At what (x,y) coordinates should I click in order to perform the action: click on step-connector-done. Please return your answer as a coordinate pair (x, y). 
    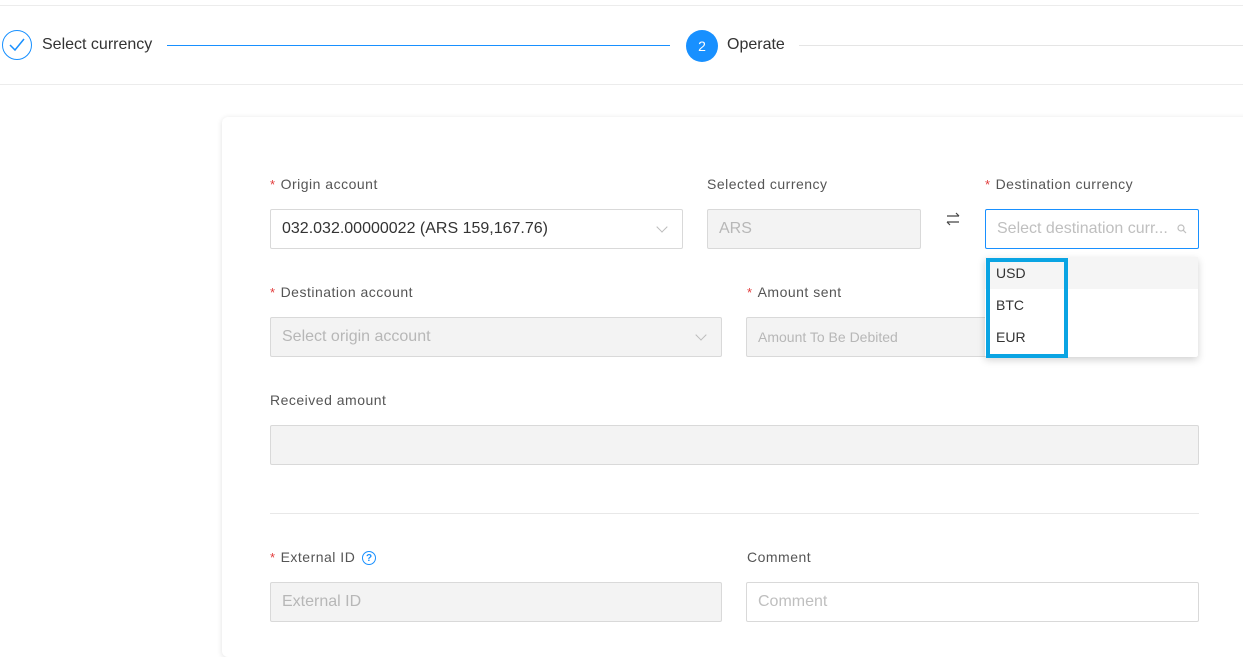
    Looking at the image, I should click on (418, 45).